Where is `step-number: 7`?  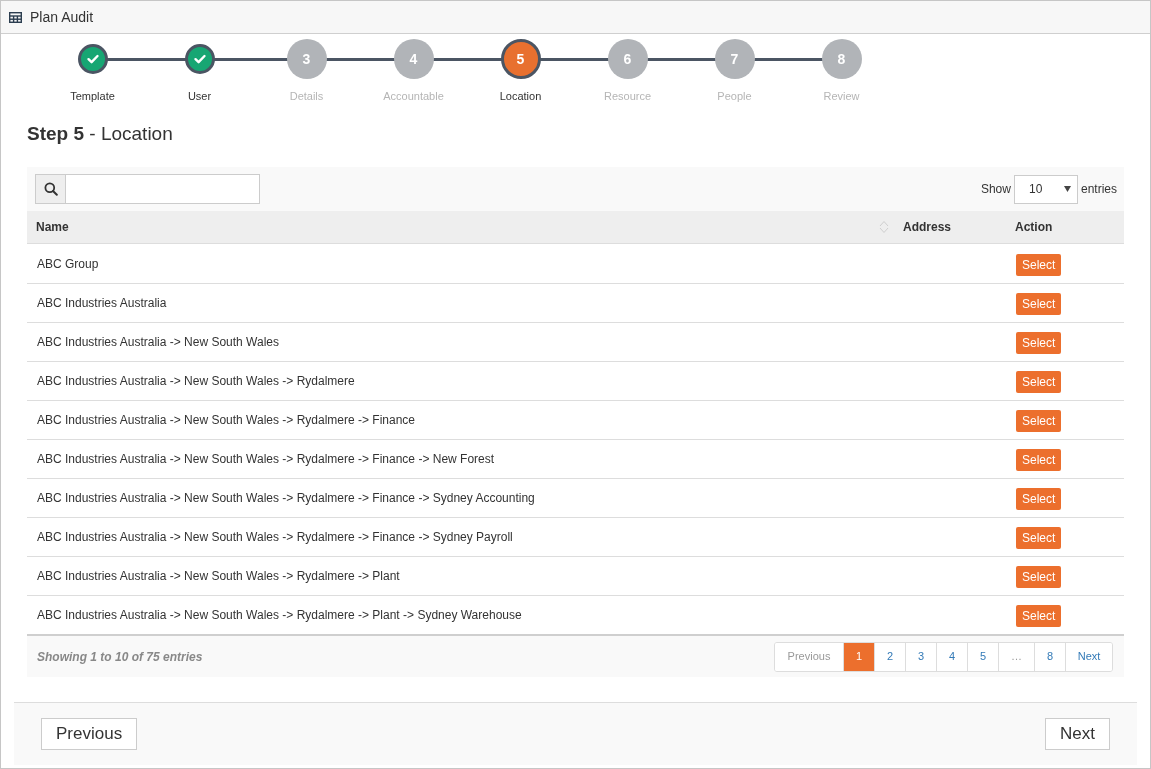 step-number: 7 is located at coordinates (734, 59).